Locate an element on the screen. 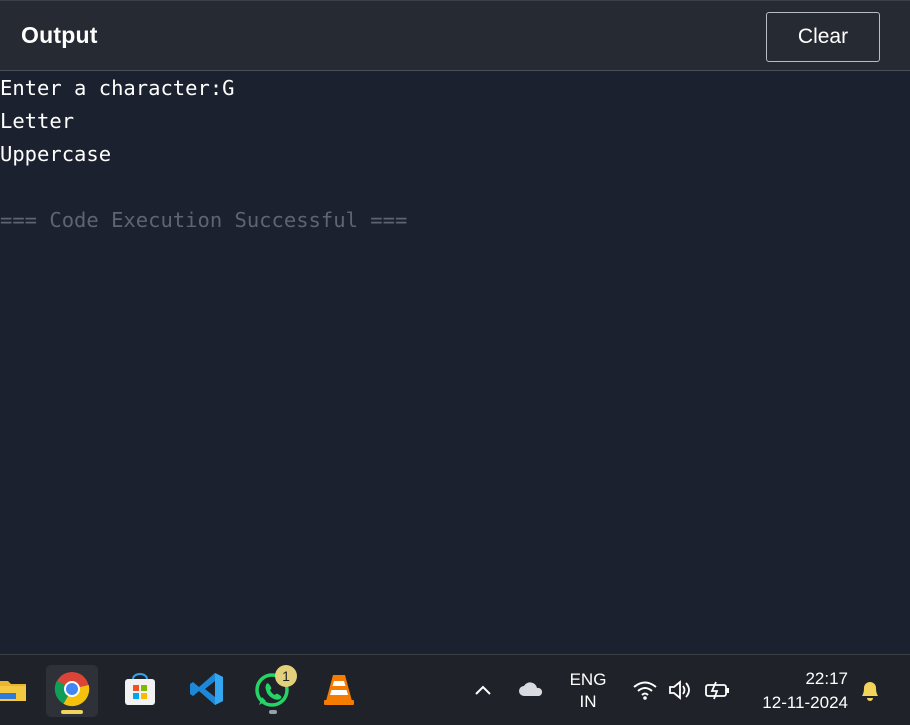  show-hidden-icons-button is located at coordinates (483, 690).